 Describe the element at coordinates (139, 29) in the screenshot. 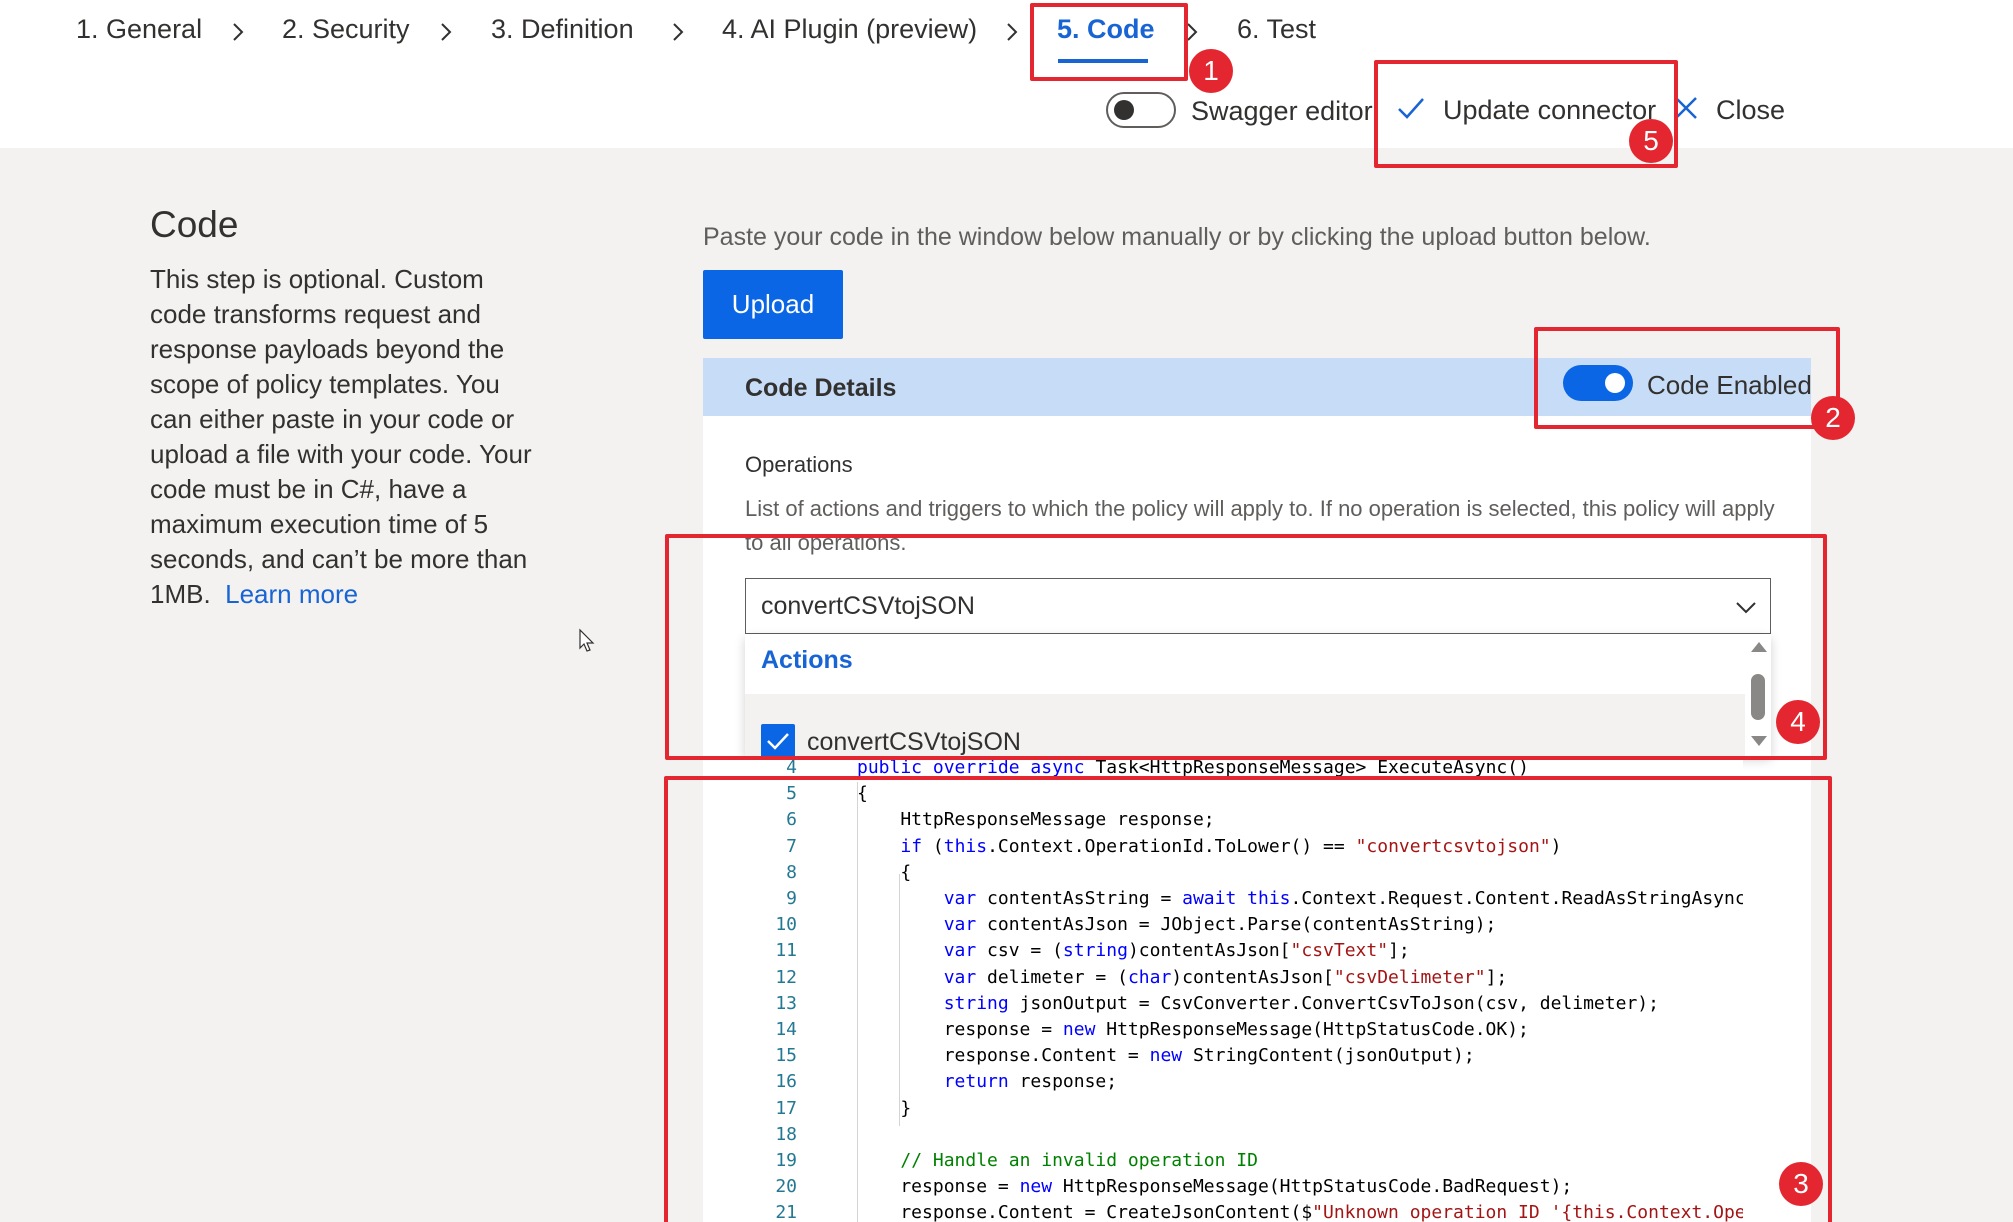

I see `step-general: 1. General` at that location.